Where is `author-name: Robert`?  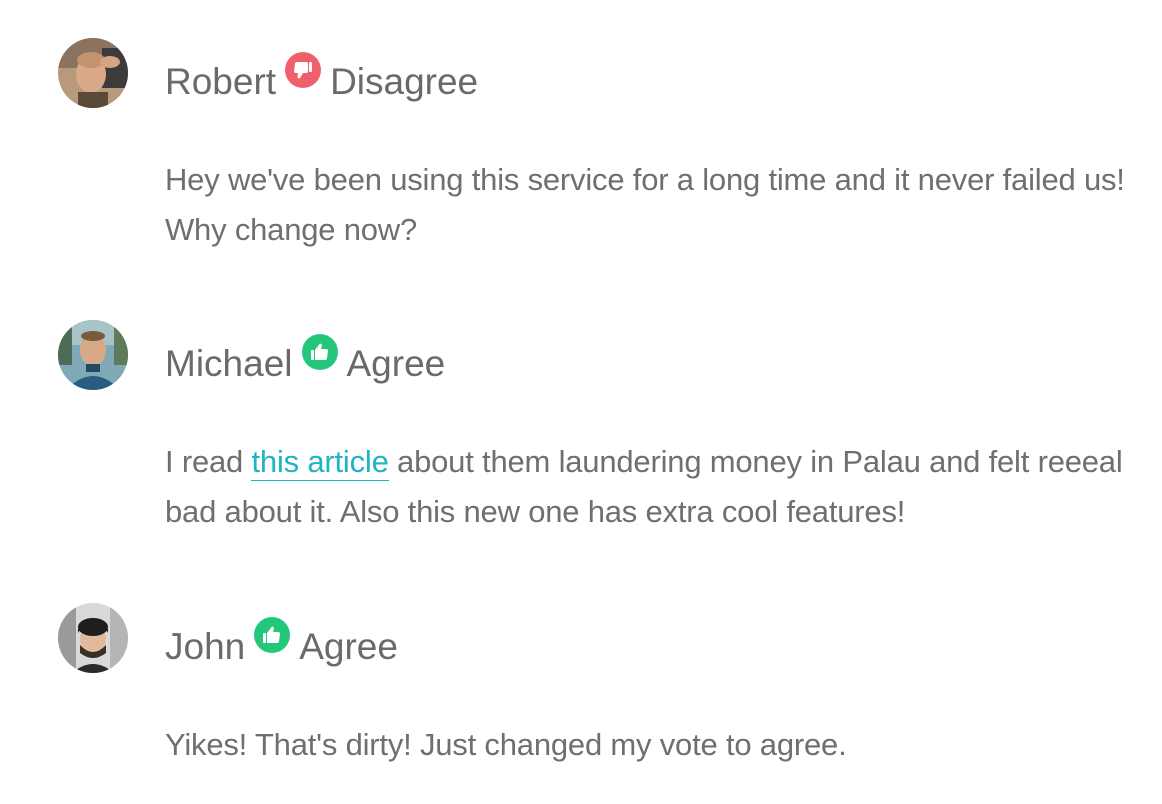 author-name: Robert is located at coordinates (220, 82).